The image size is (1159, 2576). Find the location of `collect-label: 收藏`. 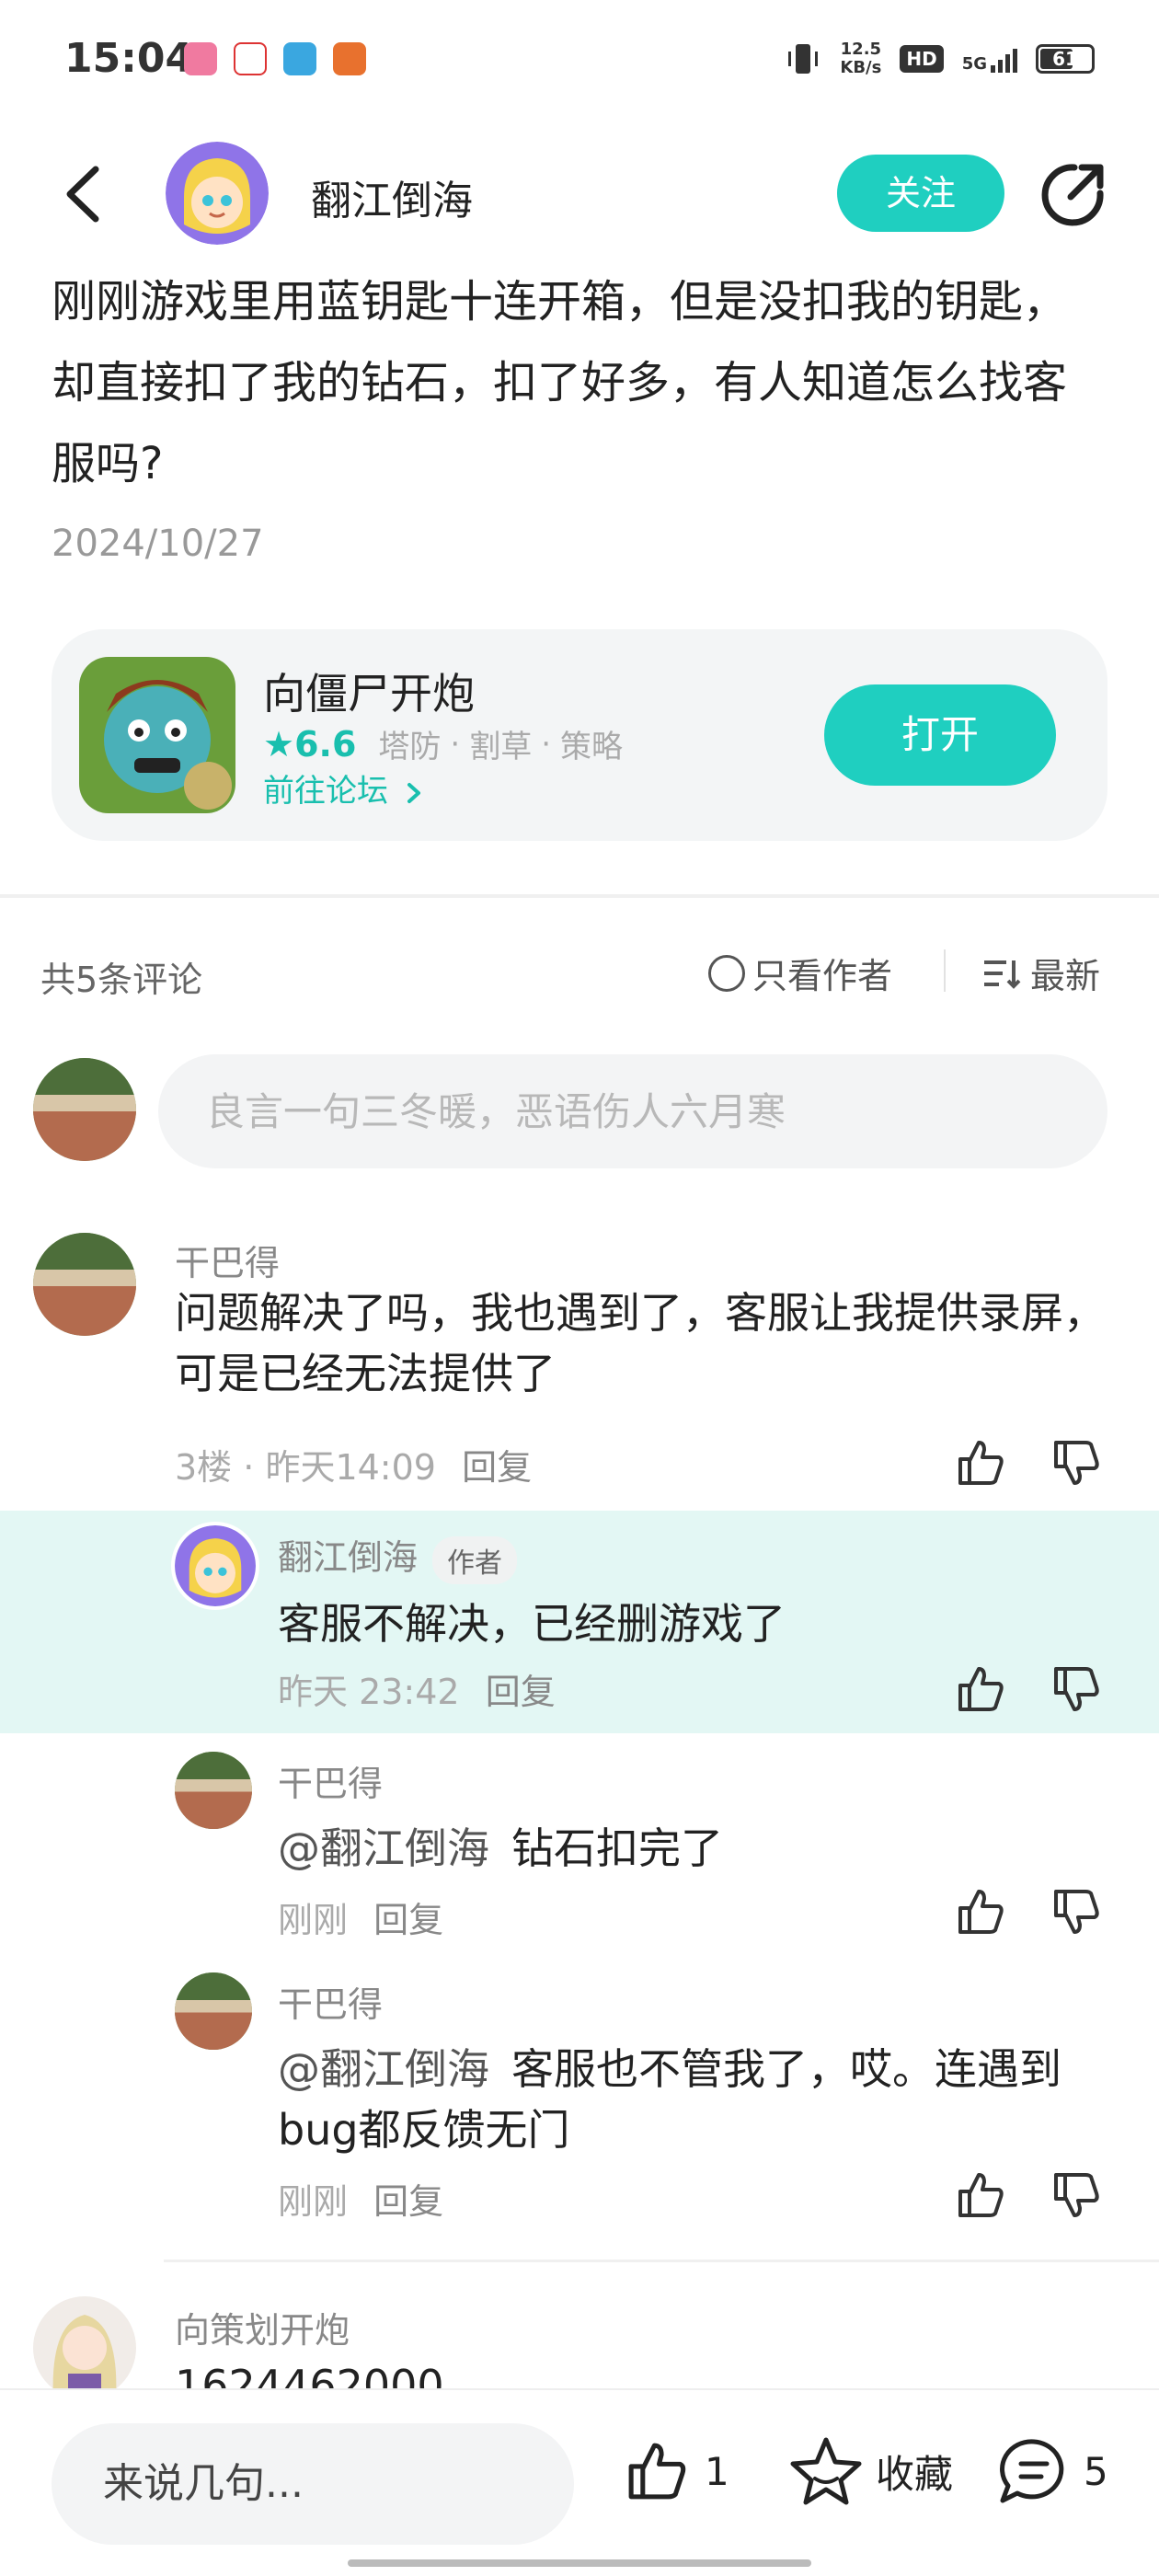

collect-label: 收藏 is located at coordinates (915, 2474).